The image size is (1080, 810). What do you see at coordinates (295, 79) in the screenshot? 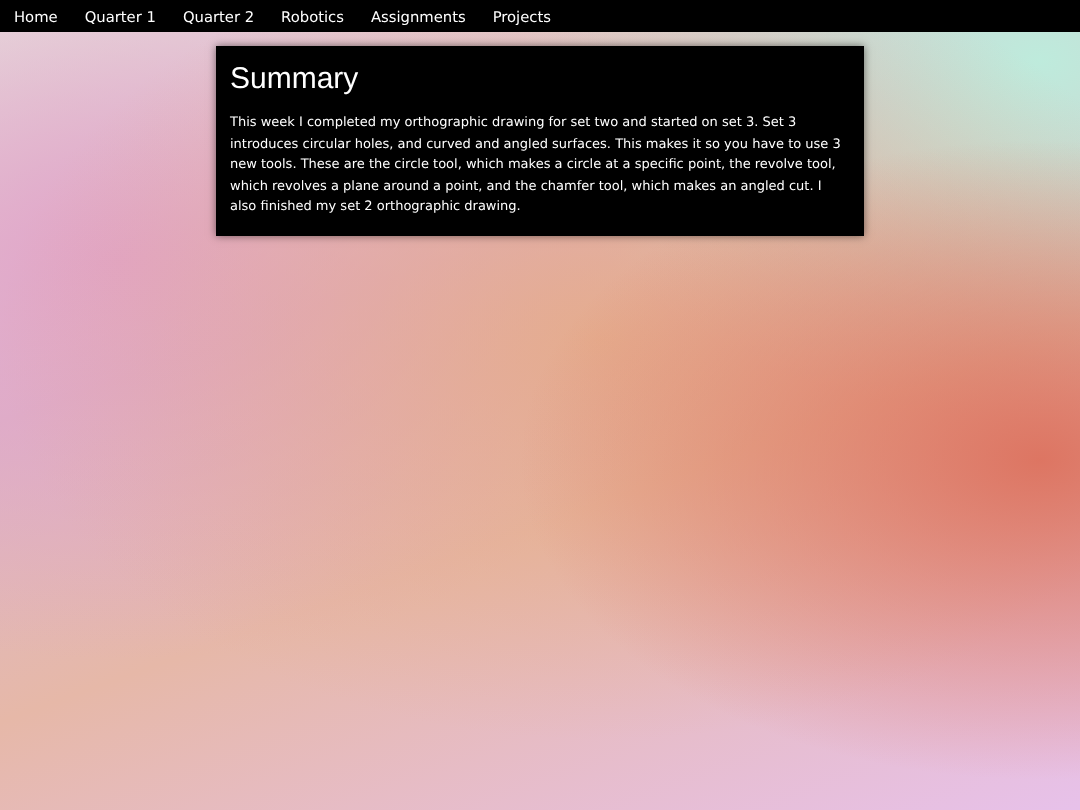
I see `card-title: Summary` at bounding box center [295, 79].